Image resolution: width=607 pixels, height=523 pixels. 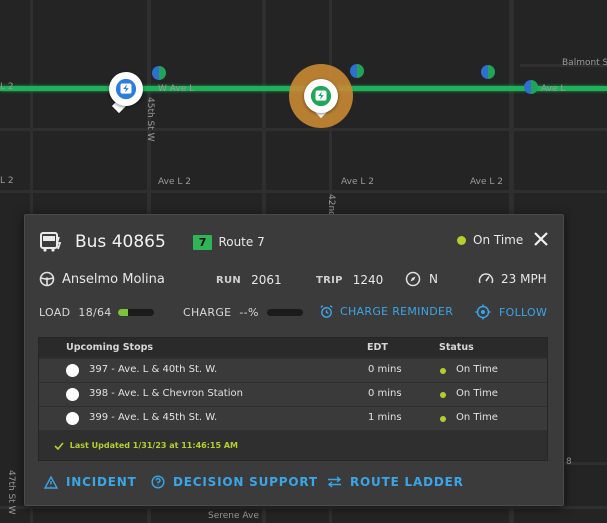 What do you see at coordinates (498, 240) in the screenshot?
I see `status-text: On Time` at bounding box center [498, 240].